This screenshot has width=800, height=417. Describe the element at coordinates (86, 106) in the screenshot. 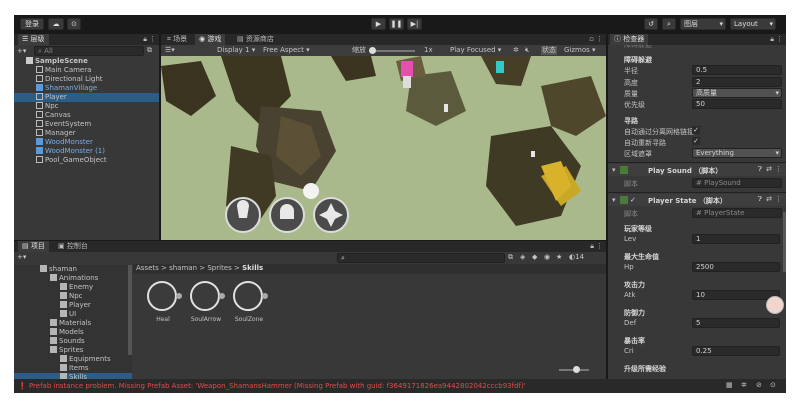

I see `hierarchy-item: Npc` at that location.